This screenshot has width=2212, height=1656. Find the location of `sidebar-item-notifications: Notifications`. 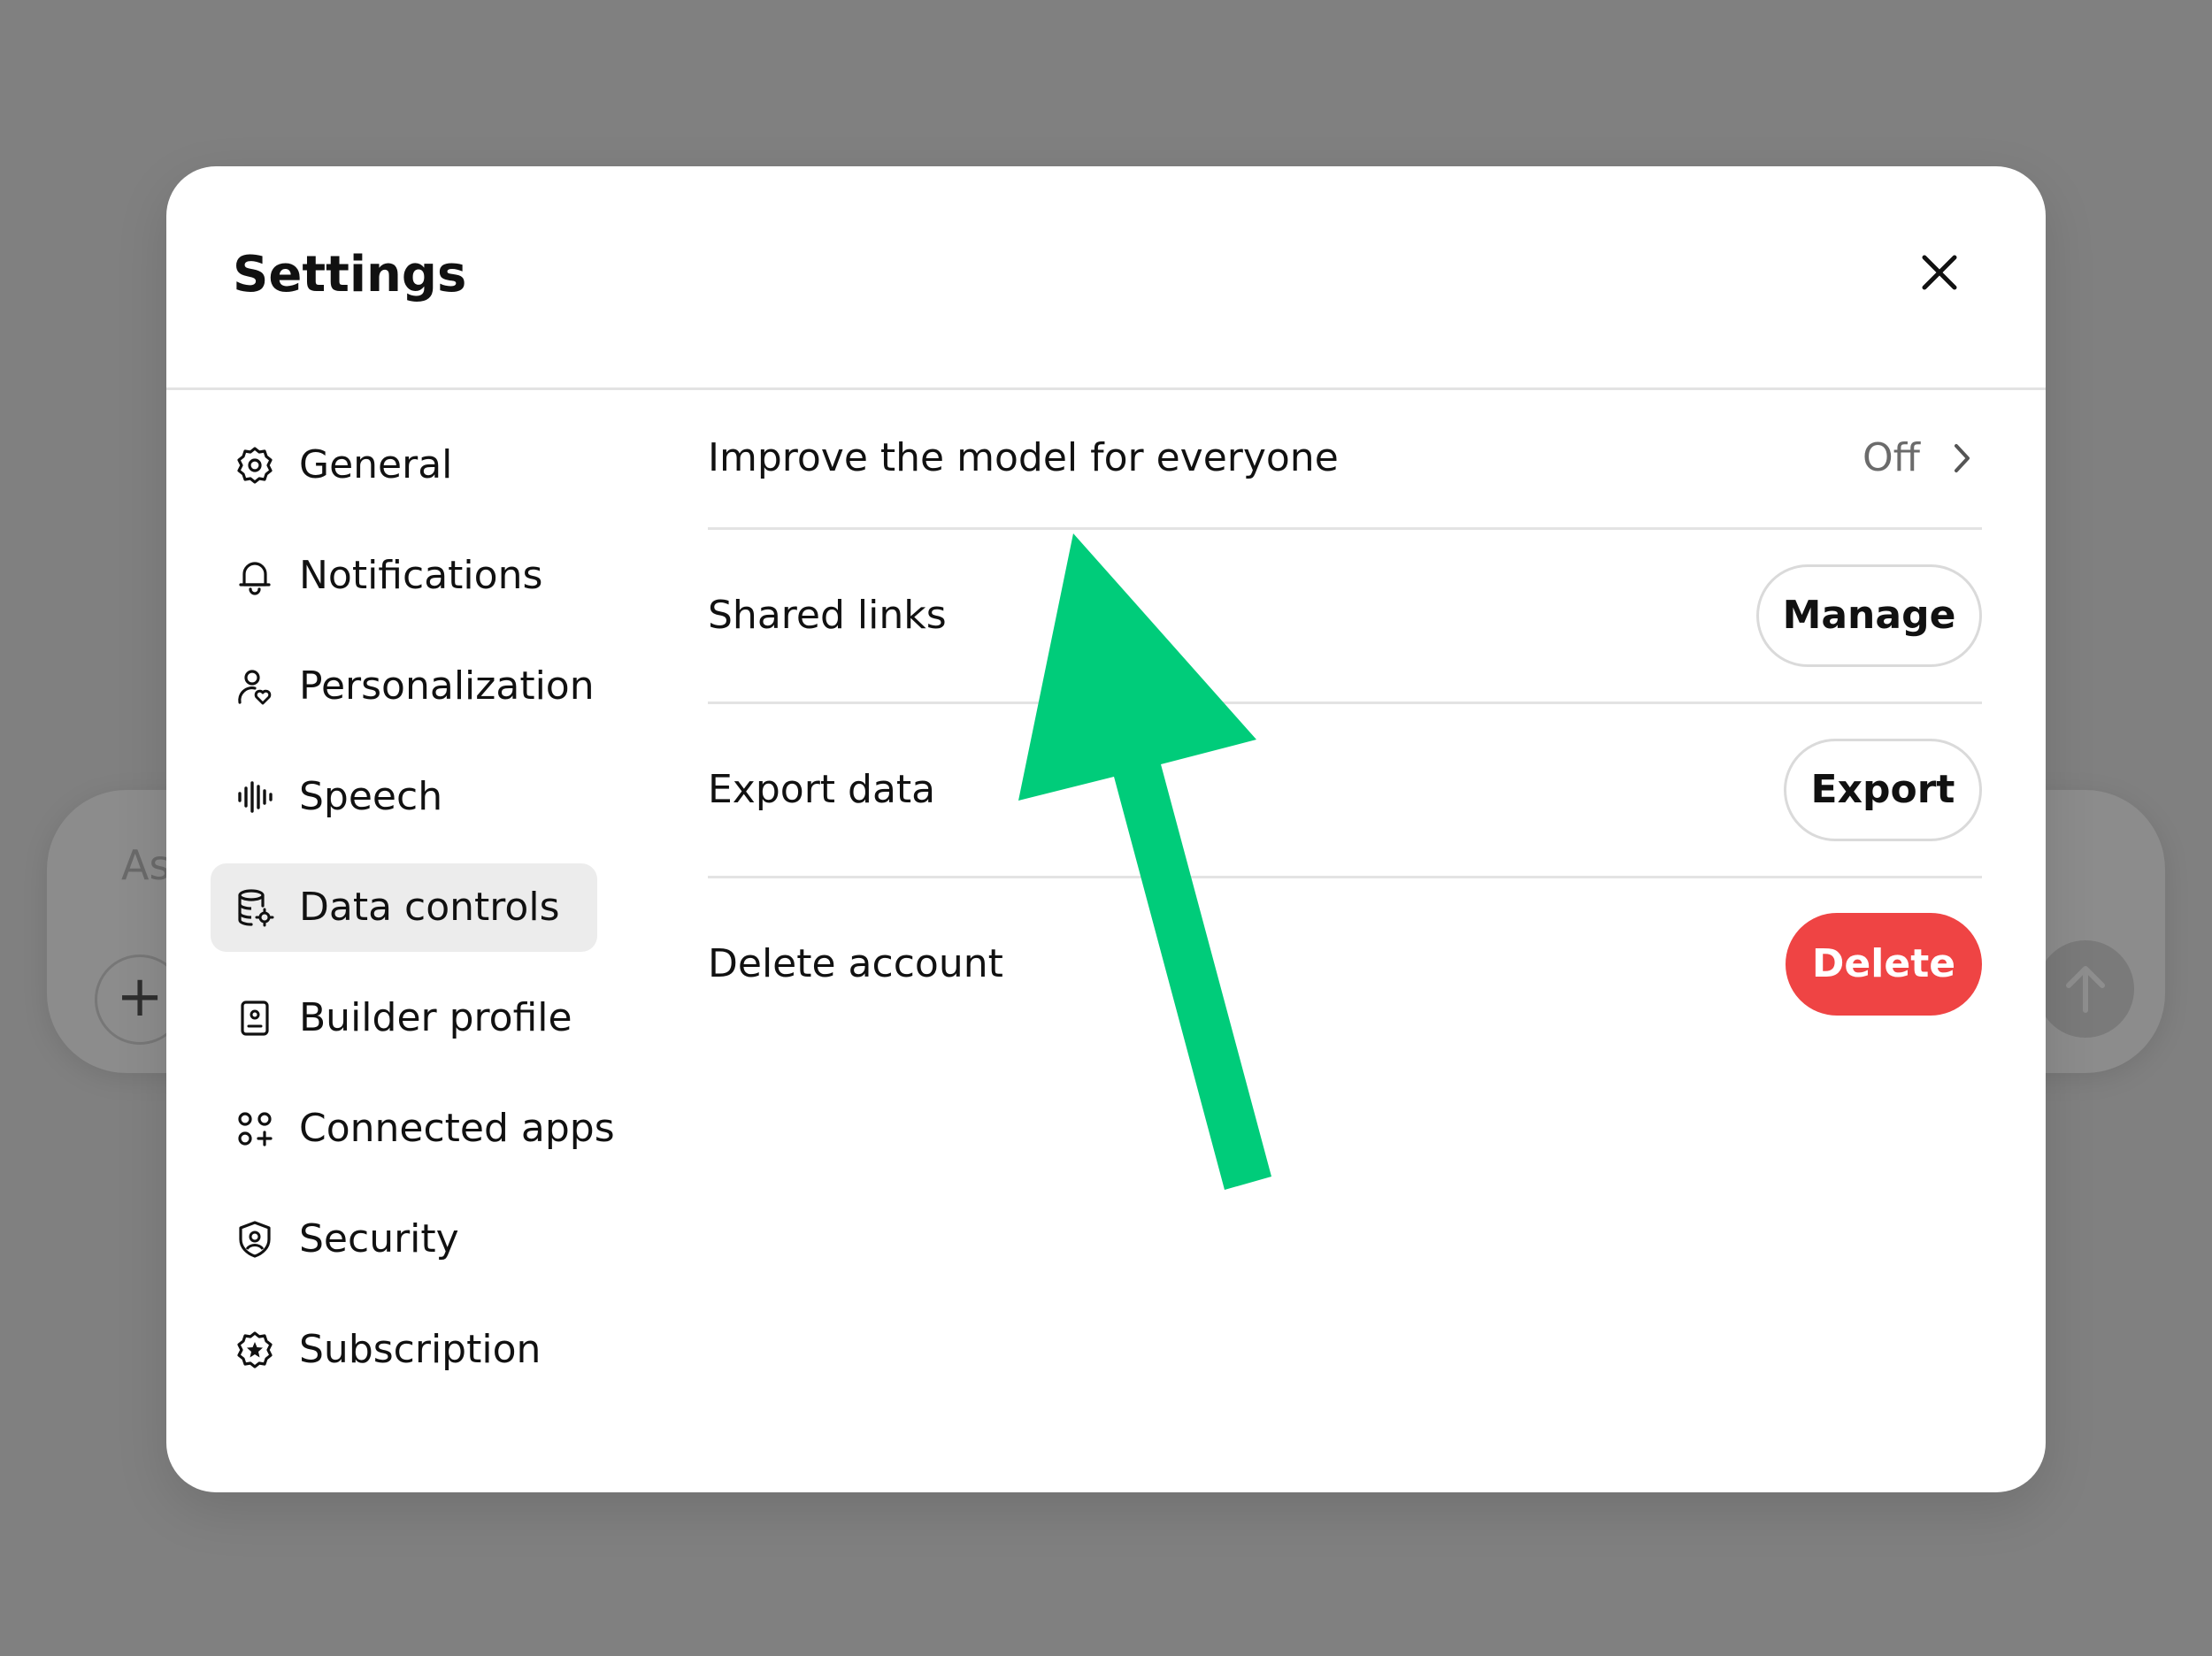

sidebar-item-notifications: Notifications is located at coordinates (404, 576).